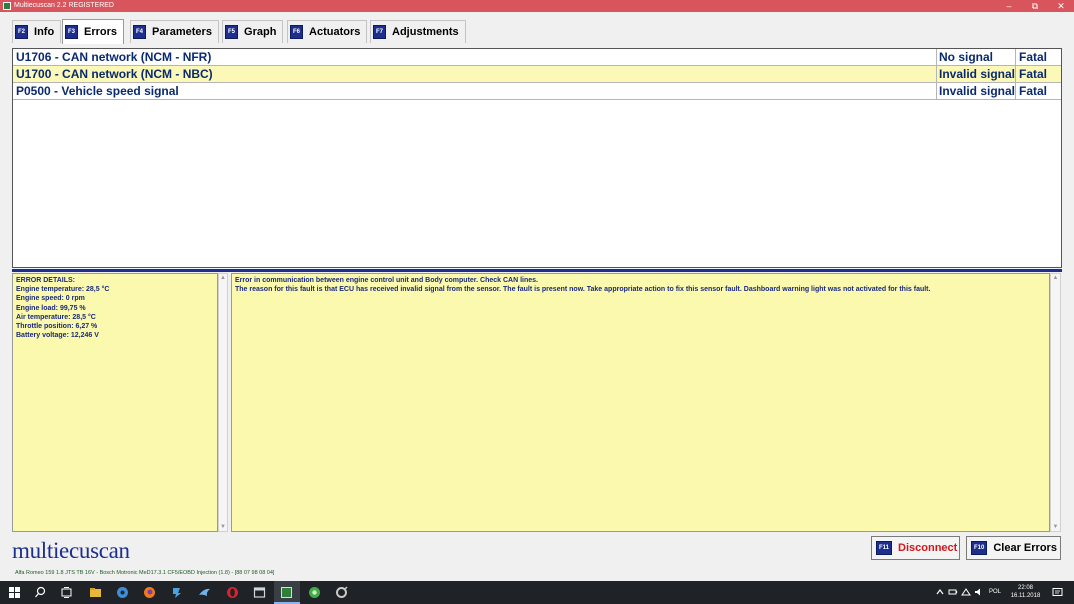  What do you see at coordinates (314, 592) in the screenshot?
I see `globe-app-icon` at bounding box center [314, 592].